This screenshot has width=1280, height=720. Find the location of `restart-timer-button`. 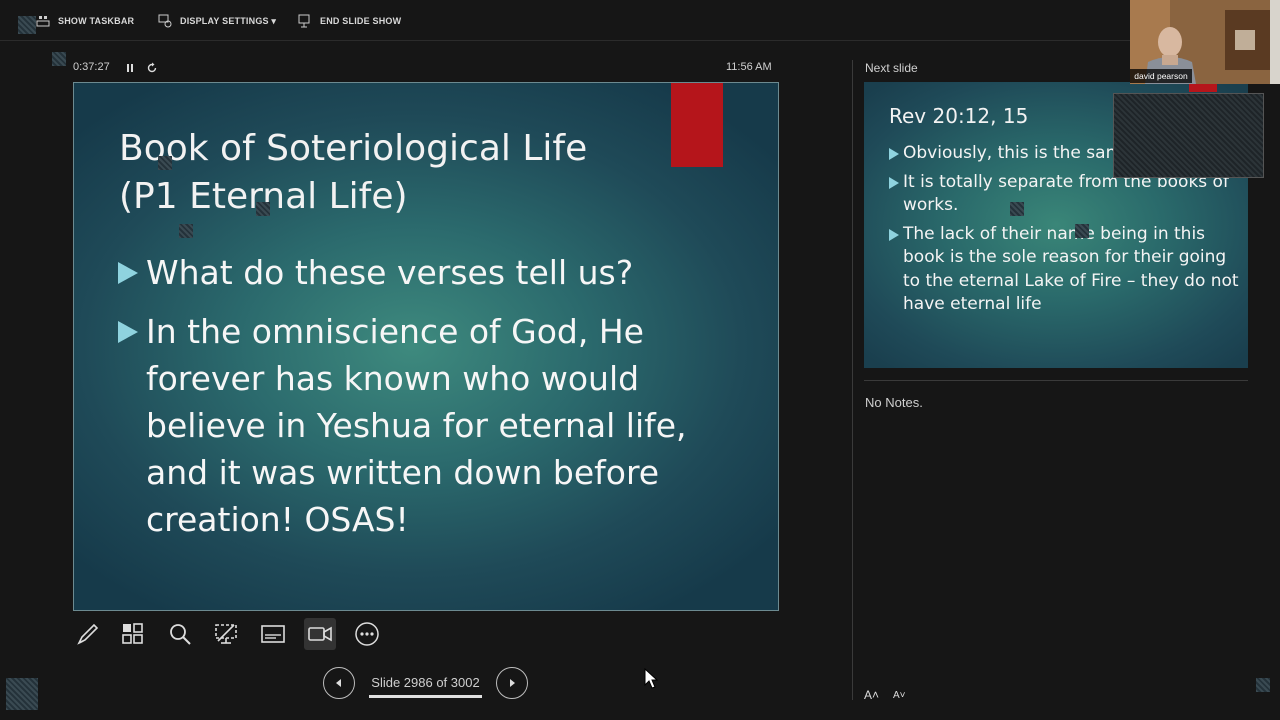

restart-timer-button is located at coordinates (152, 67).